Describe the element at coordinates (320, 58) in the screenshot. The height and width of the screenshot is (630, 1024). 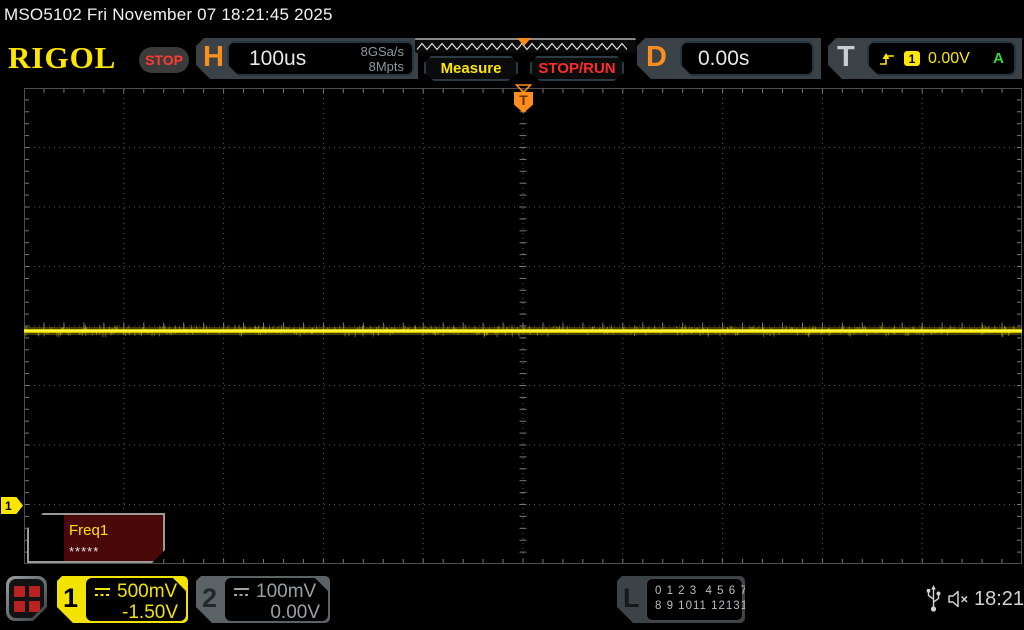
I see `timebase-display: 100us 8GSa/s 8Mpts` at that location.